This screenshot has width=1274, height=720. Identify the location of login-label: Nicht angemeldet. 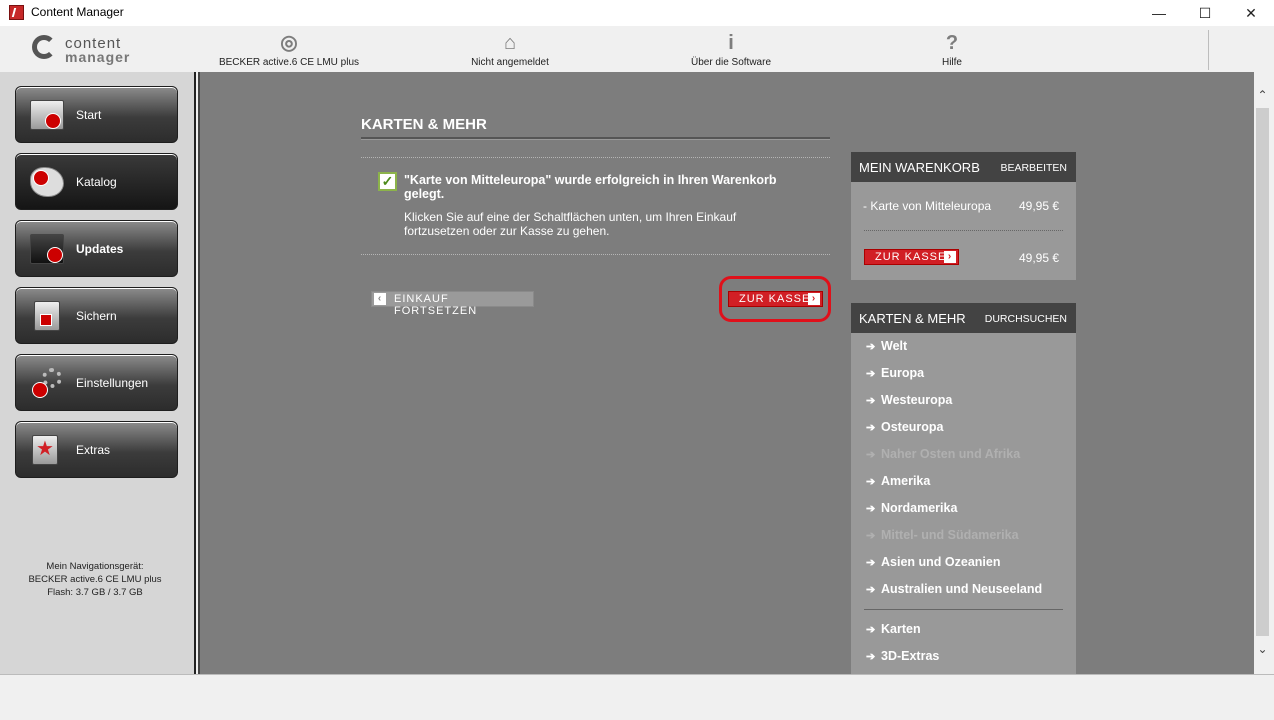
(510, 62).